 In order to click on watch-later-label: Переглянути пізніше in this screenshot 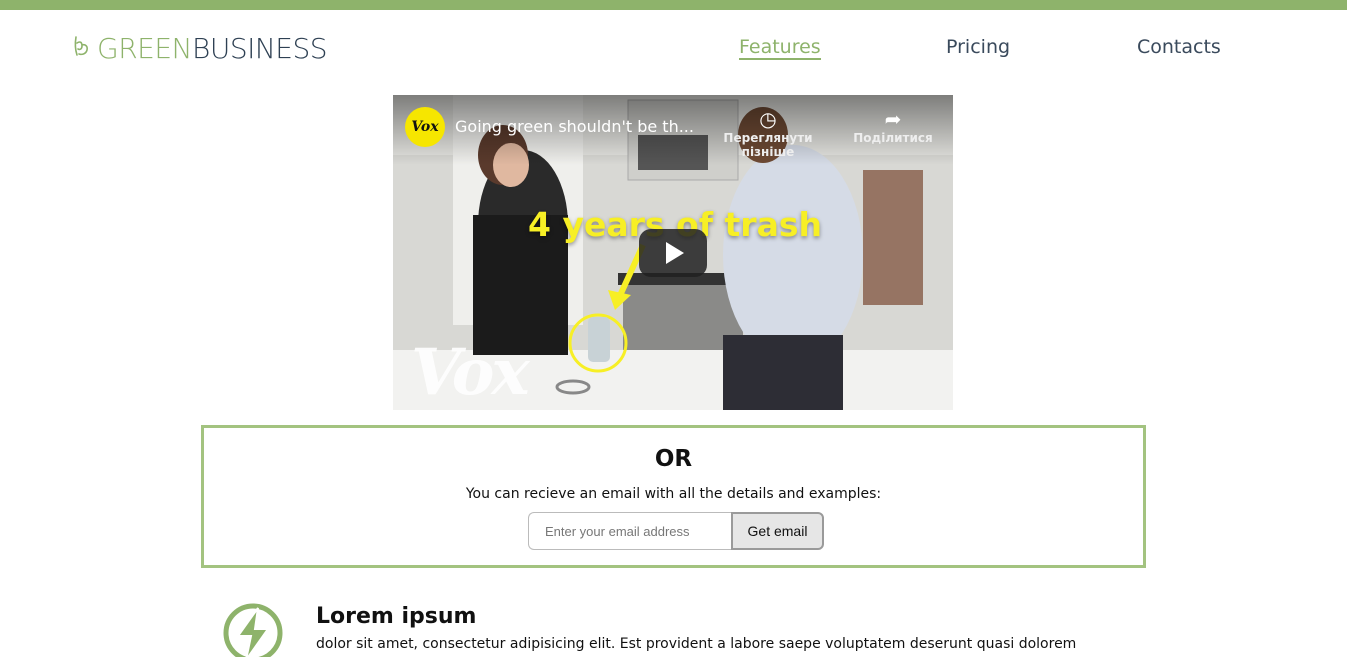, I will do `click(768, 145)`.